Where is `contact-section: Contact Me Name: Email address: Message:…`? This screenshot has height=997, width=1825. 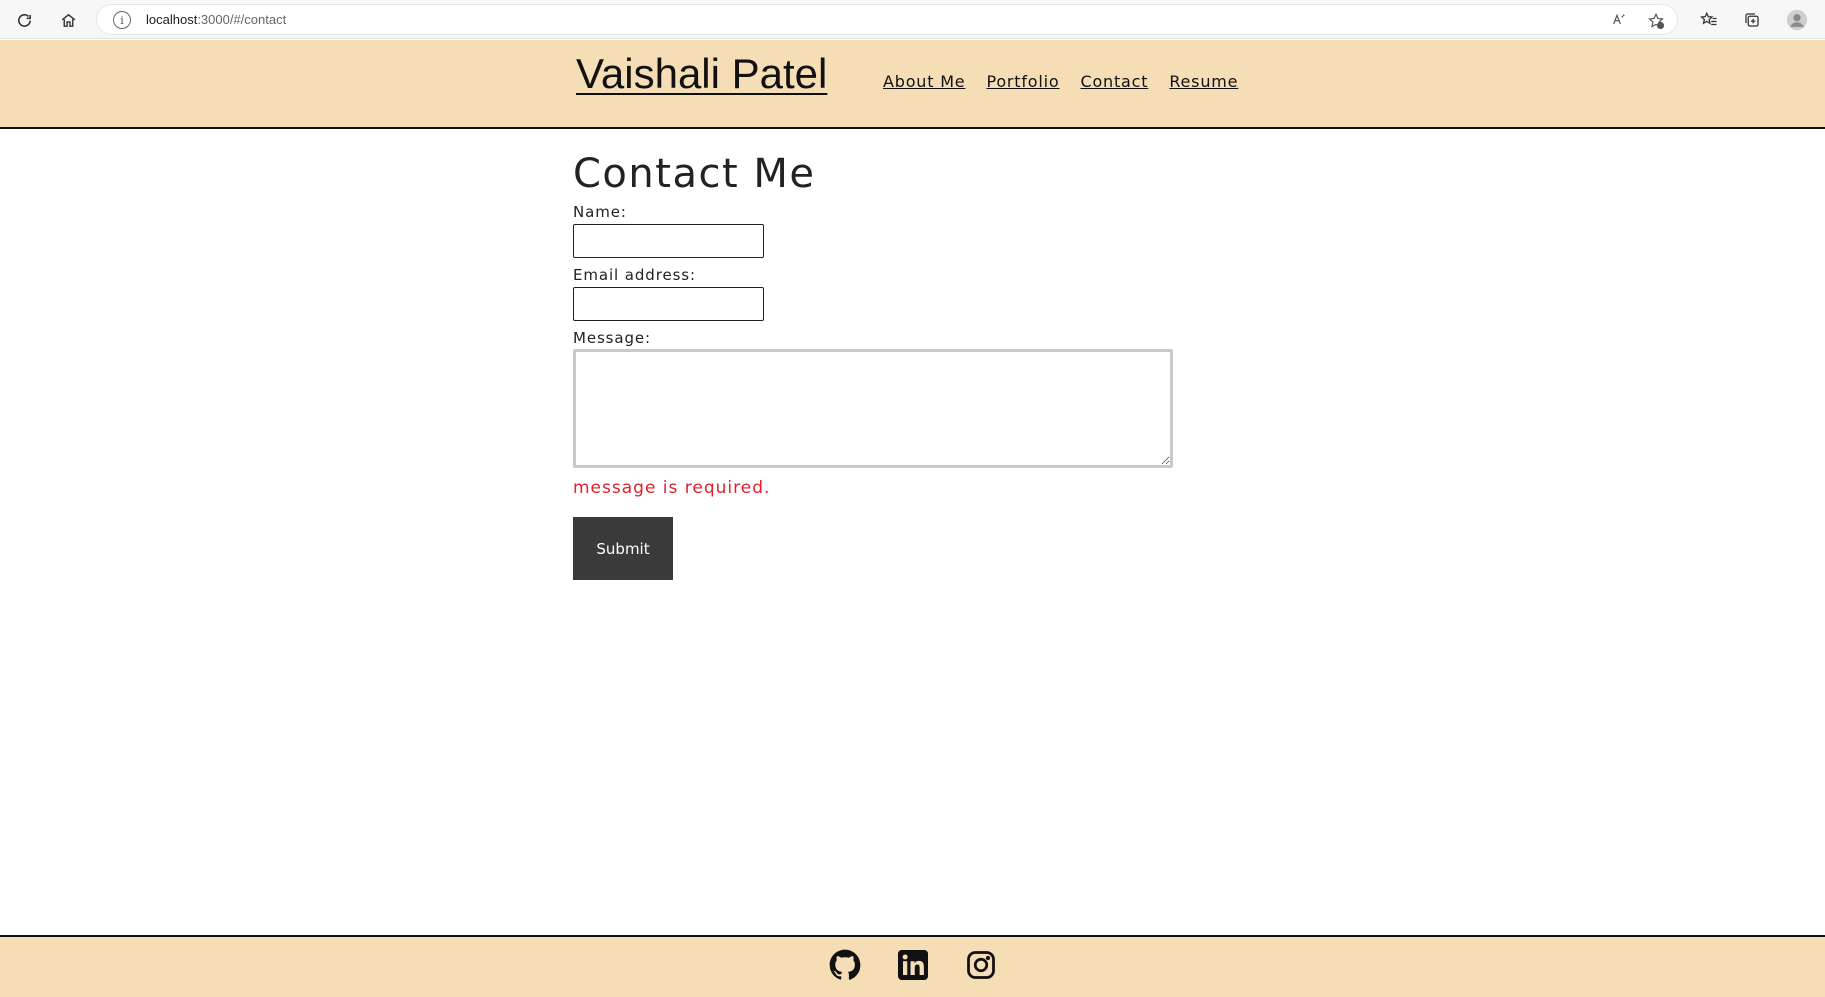
contact-section: Contact Me Name: Email address: Message:… is located at coordinates (873, 365).